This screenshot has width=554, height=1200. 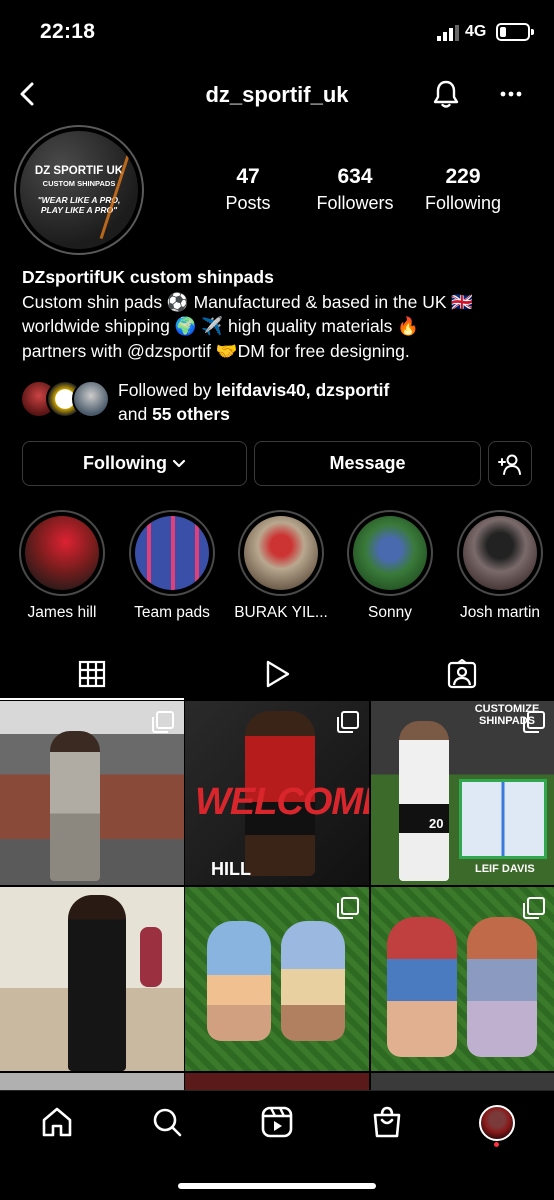 What do you see at coordinates (446, 94) in the screenshot?
I see `bell-icon` at bounding box center [446, 94].